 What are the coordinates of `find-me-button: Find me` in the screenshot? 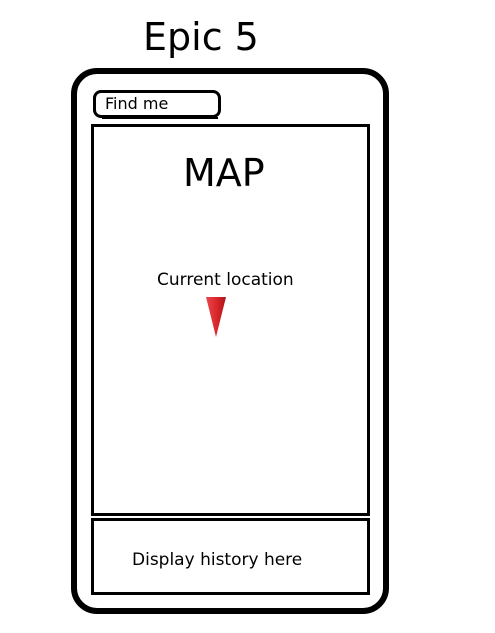 It's located at (157, 104).